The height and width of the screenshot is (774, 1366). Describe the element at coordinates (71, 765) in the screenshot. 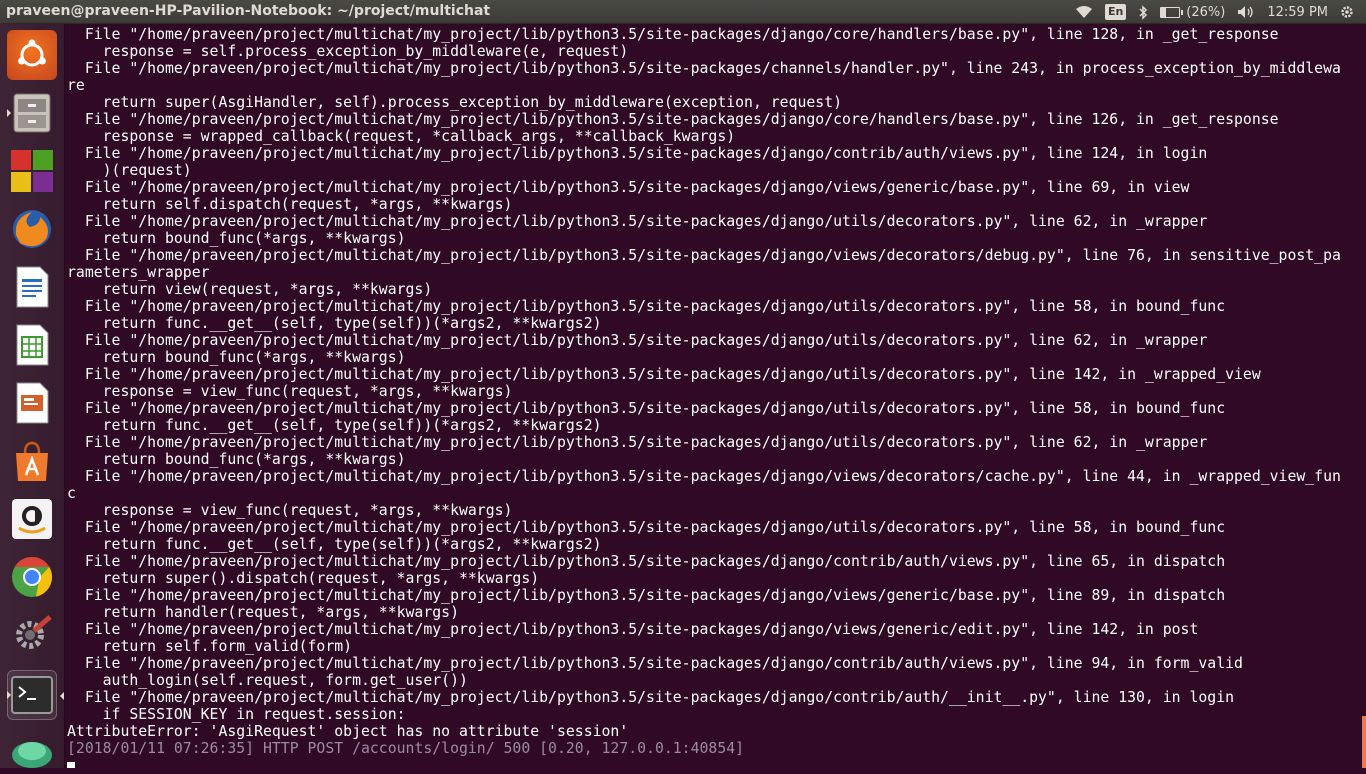

I see `text-cursor` at that location.